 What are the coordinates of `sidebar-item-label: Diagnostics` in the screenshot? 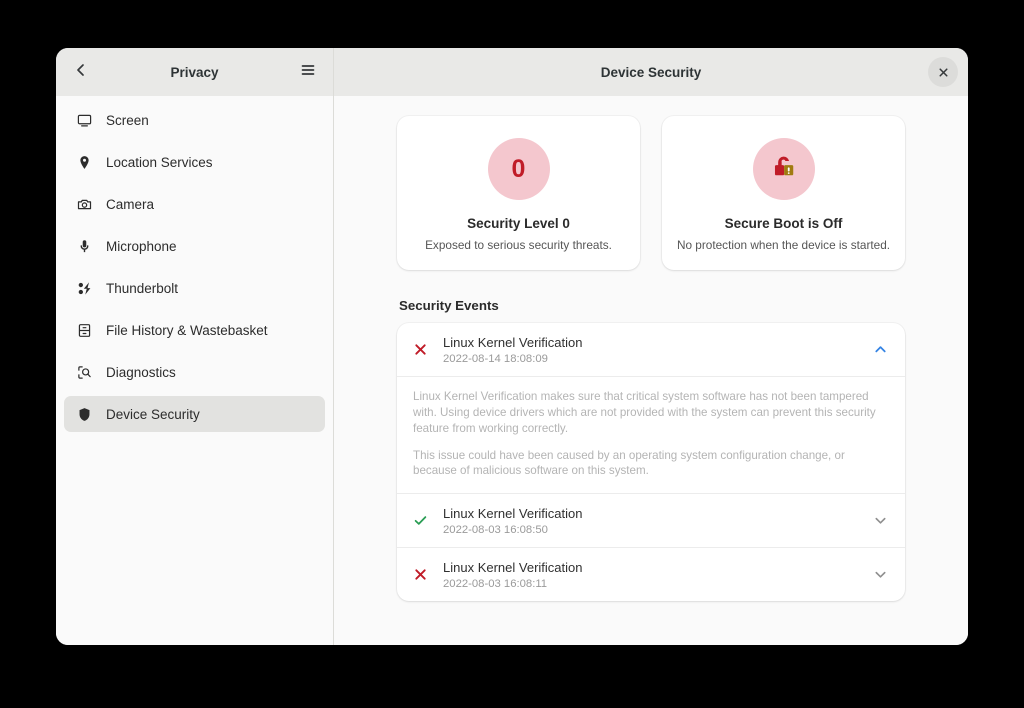 It's located at (141, 372).